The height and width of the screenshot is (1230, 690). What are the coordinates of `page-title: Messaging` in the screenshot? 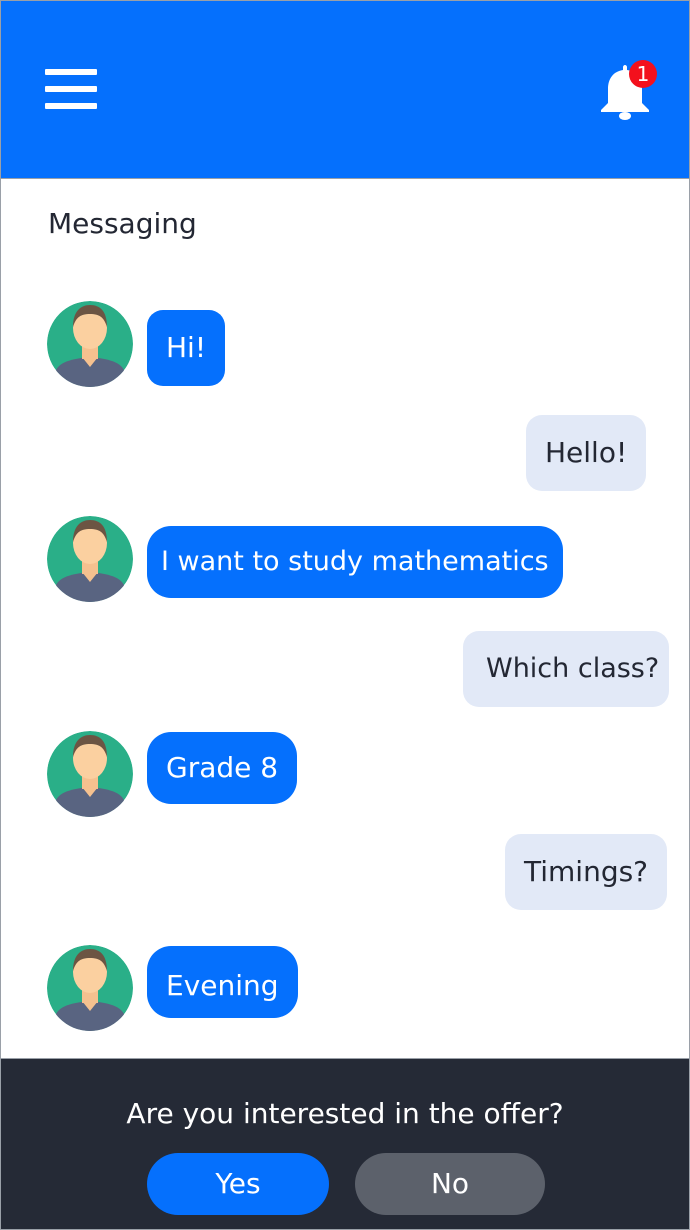 It's located at (122, 223).